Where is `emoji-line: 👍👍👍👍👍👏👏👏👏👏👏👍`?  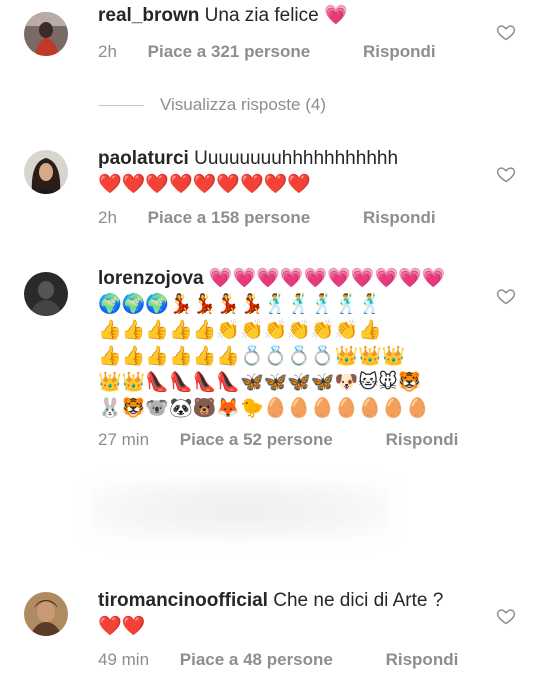 emoji-line: 👍👍👍👍👍👏👏👏👏👏👏👍 is located at coordinates (240, 330).